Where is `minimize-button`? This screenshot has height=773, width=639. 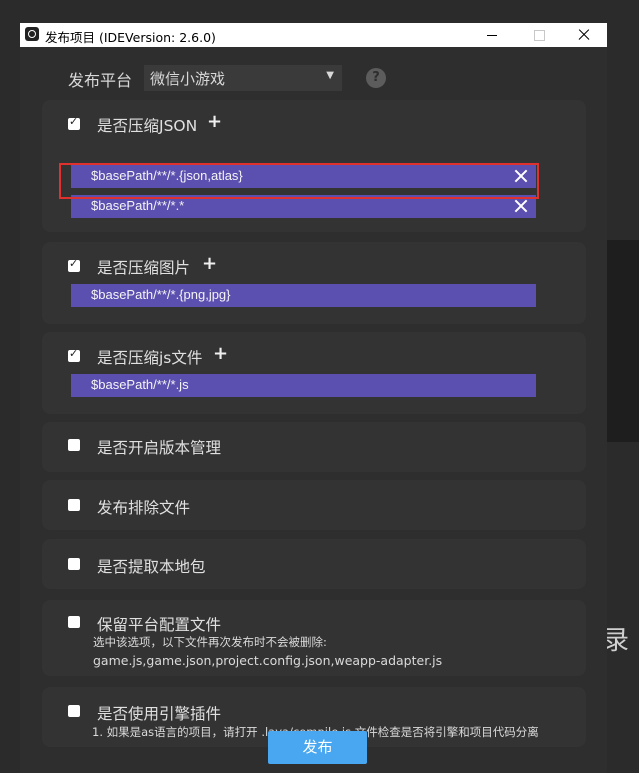
minimize-button is located at coordinates (493, 35).